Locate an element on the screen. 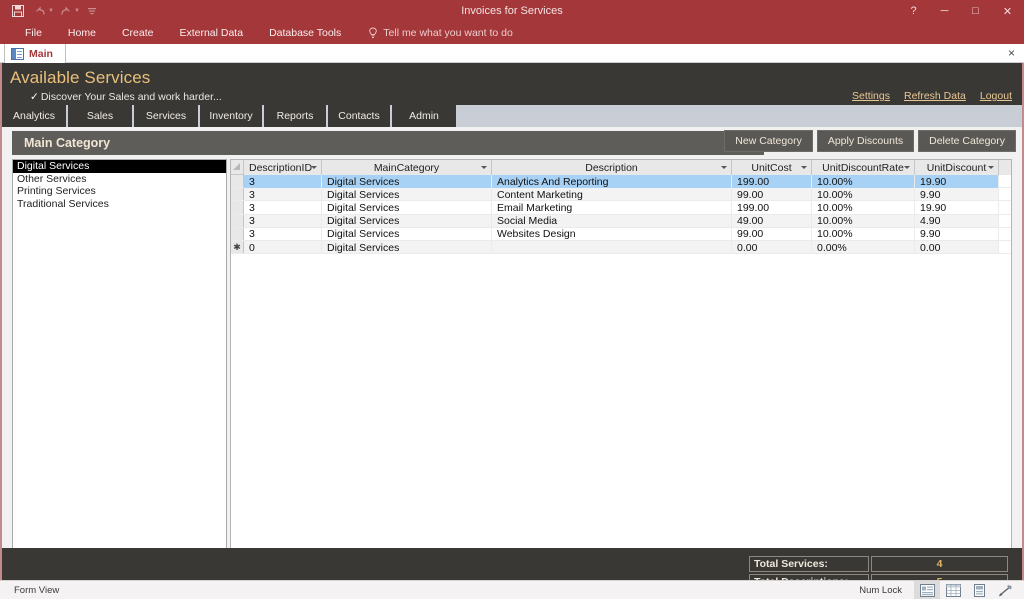  column-header-unitcost: UnitCost is located at coordinates (772, 167).